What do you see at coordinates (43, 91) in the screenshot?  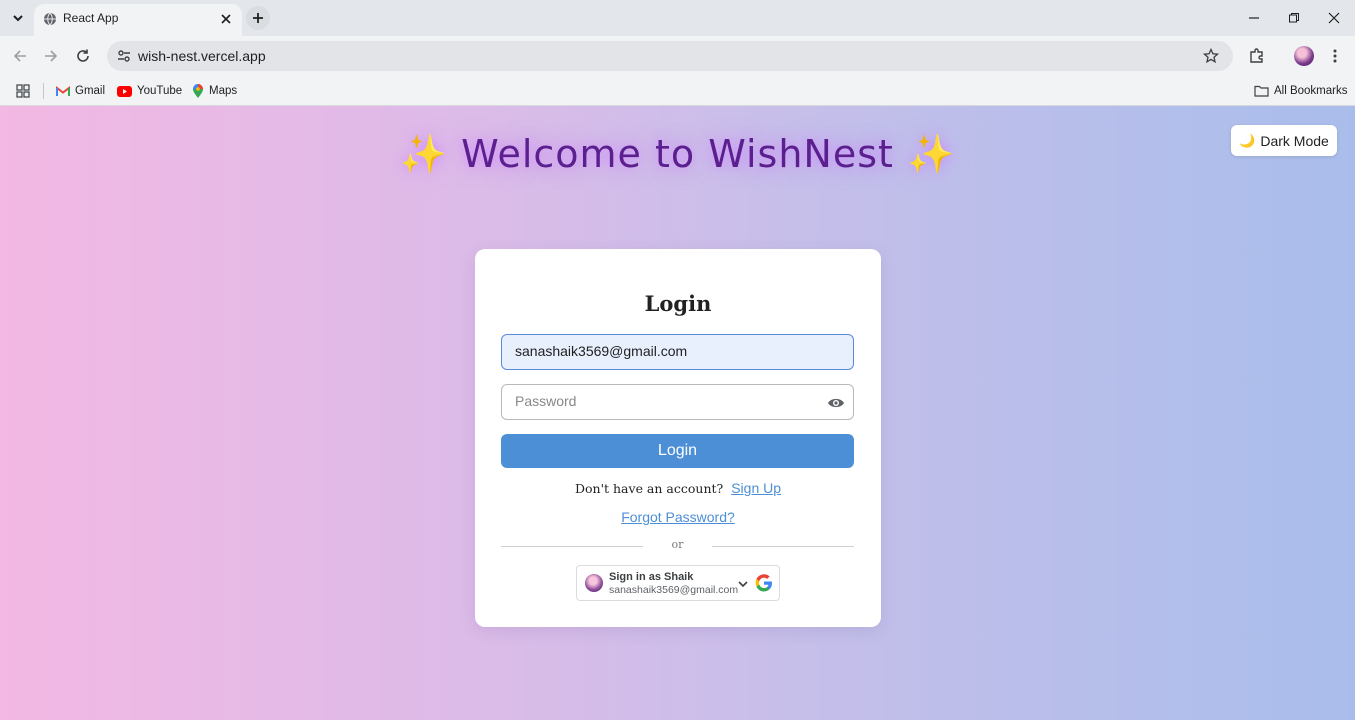 I see `bookmarks-divider` at bounding box center [43, 91].